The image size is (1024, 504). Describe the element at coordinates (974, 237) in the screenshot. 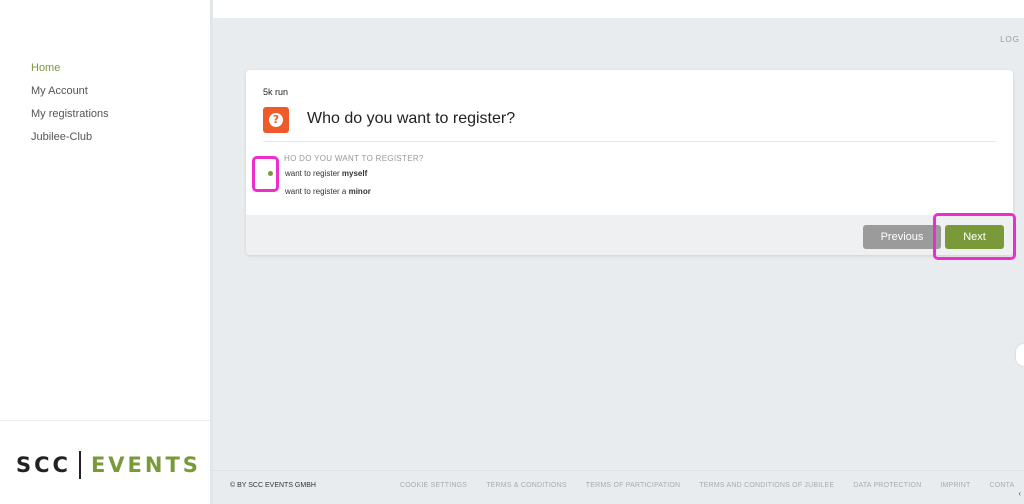

I see `next-button: Next` at that location.